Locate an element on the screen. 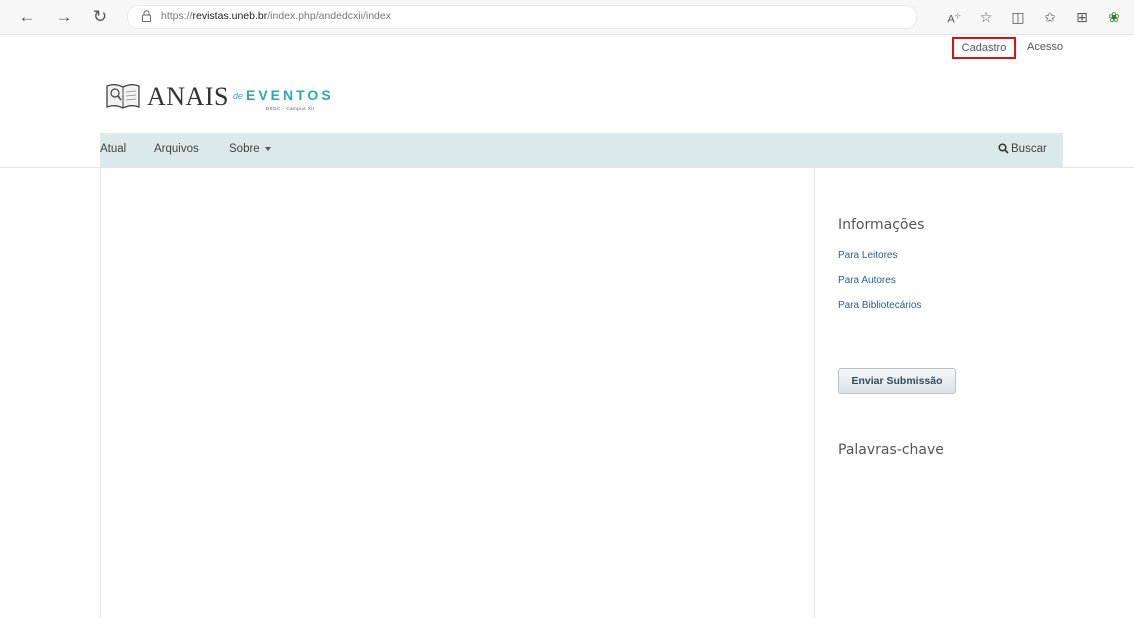  sidebar-border is located at coordinates (814, 392).